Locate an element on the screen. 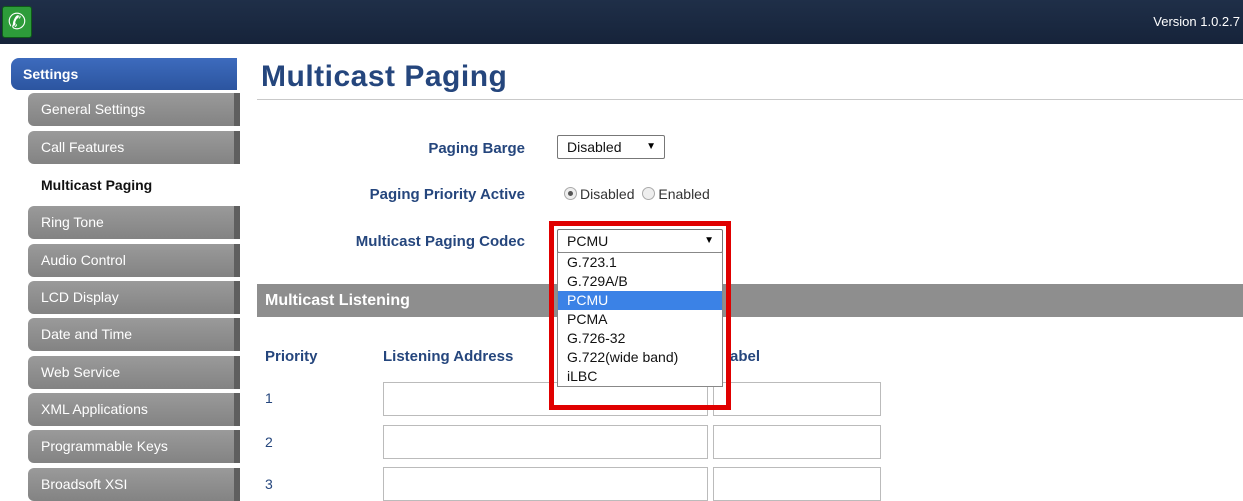 The width and height of the screenshot is (1243, 501). radio-disabled-label: Disabled is located at coordinates (607, 194).